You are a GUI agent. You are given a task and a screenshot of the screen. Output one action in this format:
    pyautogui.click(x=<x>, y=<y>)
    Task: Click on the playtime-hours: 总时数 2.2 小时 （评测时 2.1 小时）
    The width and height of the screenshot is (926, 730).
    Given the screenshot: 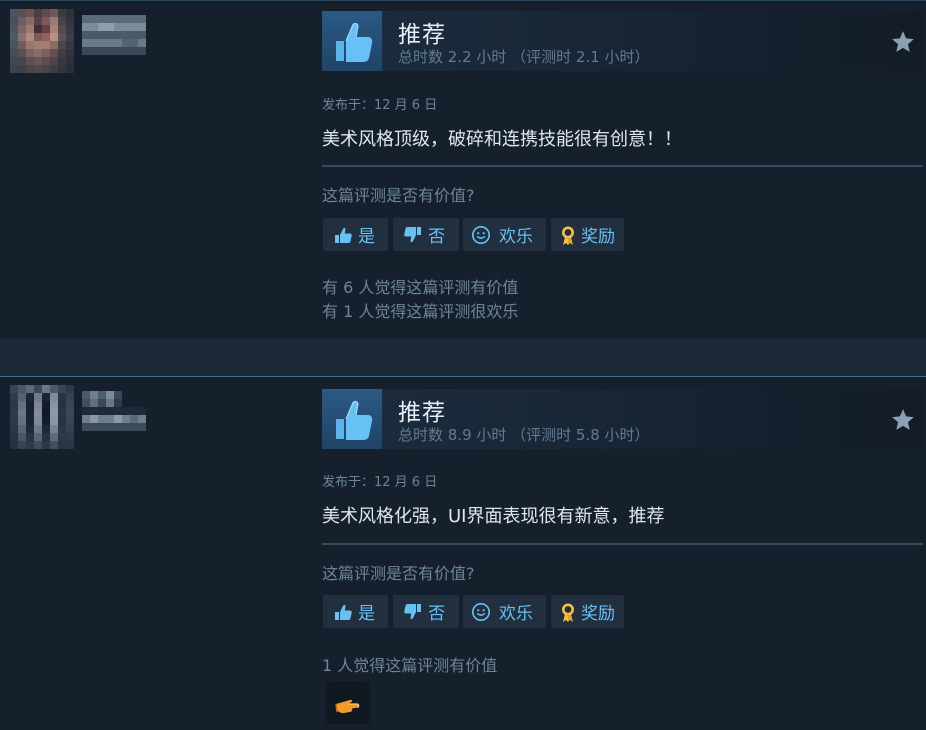 What is the action you would take?
    pyautogui.click(x=524, y=57)
    